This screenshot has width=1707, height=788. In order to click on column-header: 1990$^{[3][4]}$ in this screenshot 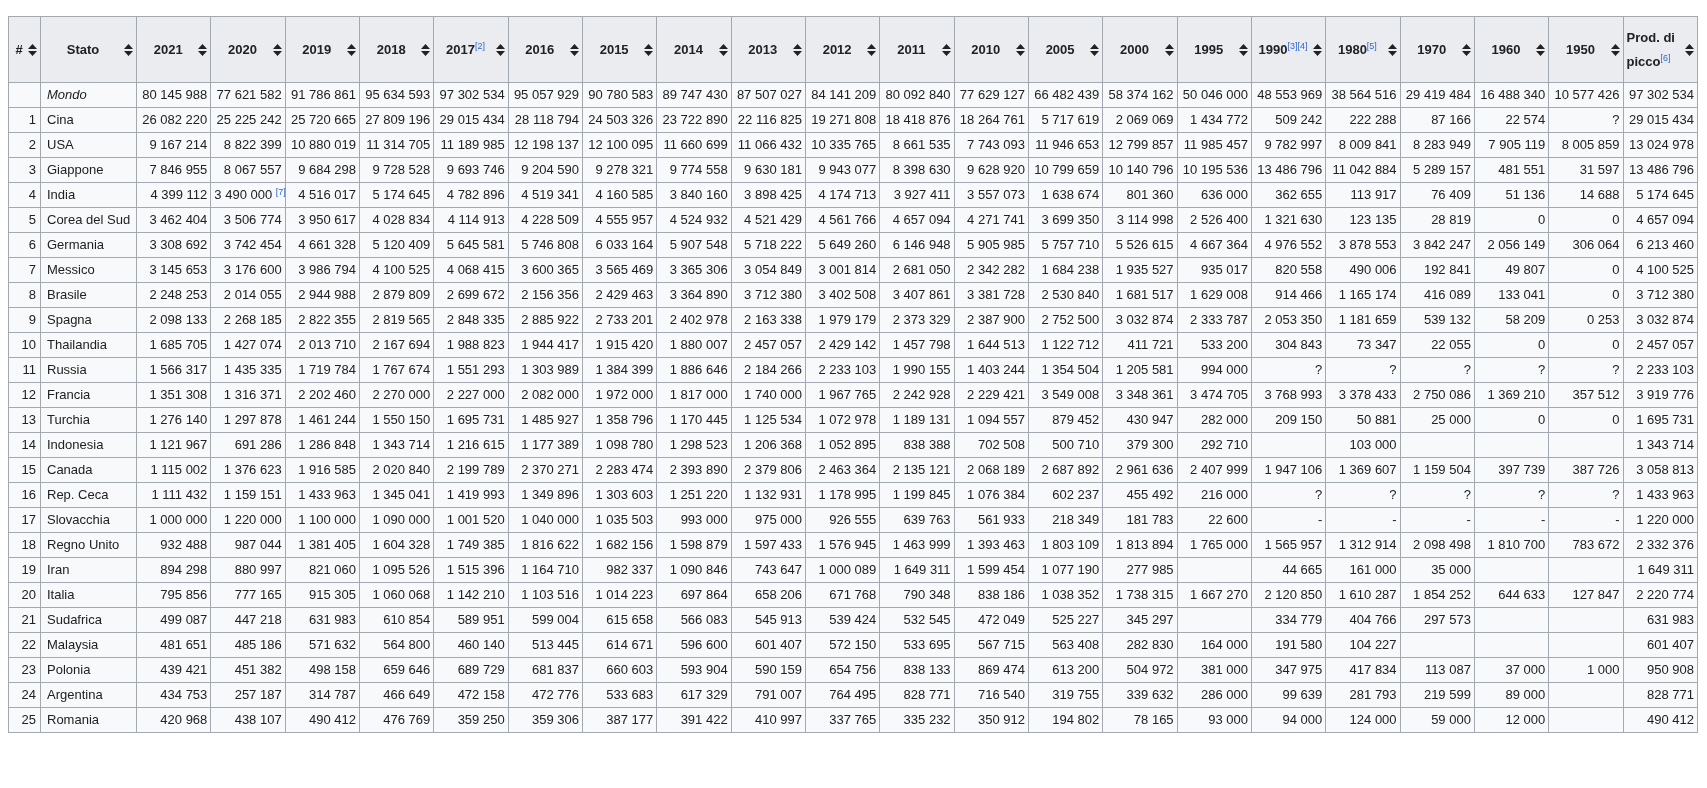, I will do `click(1288, 49)`.